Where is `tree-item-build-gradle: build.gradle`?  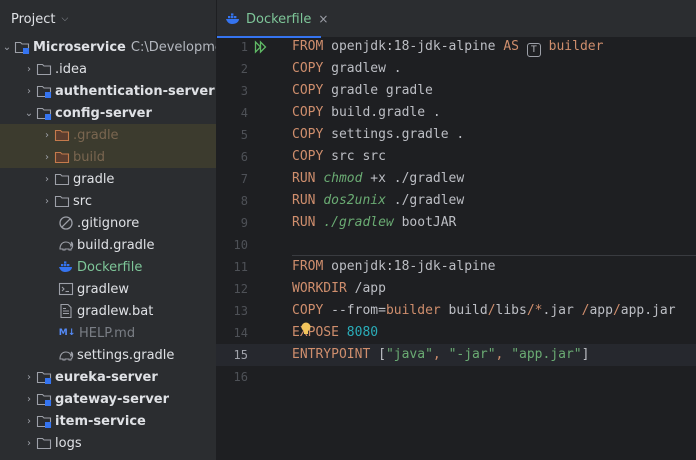
tree-item-build-gradle: build.gradle is located at coordinates (108, 245).